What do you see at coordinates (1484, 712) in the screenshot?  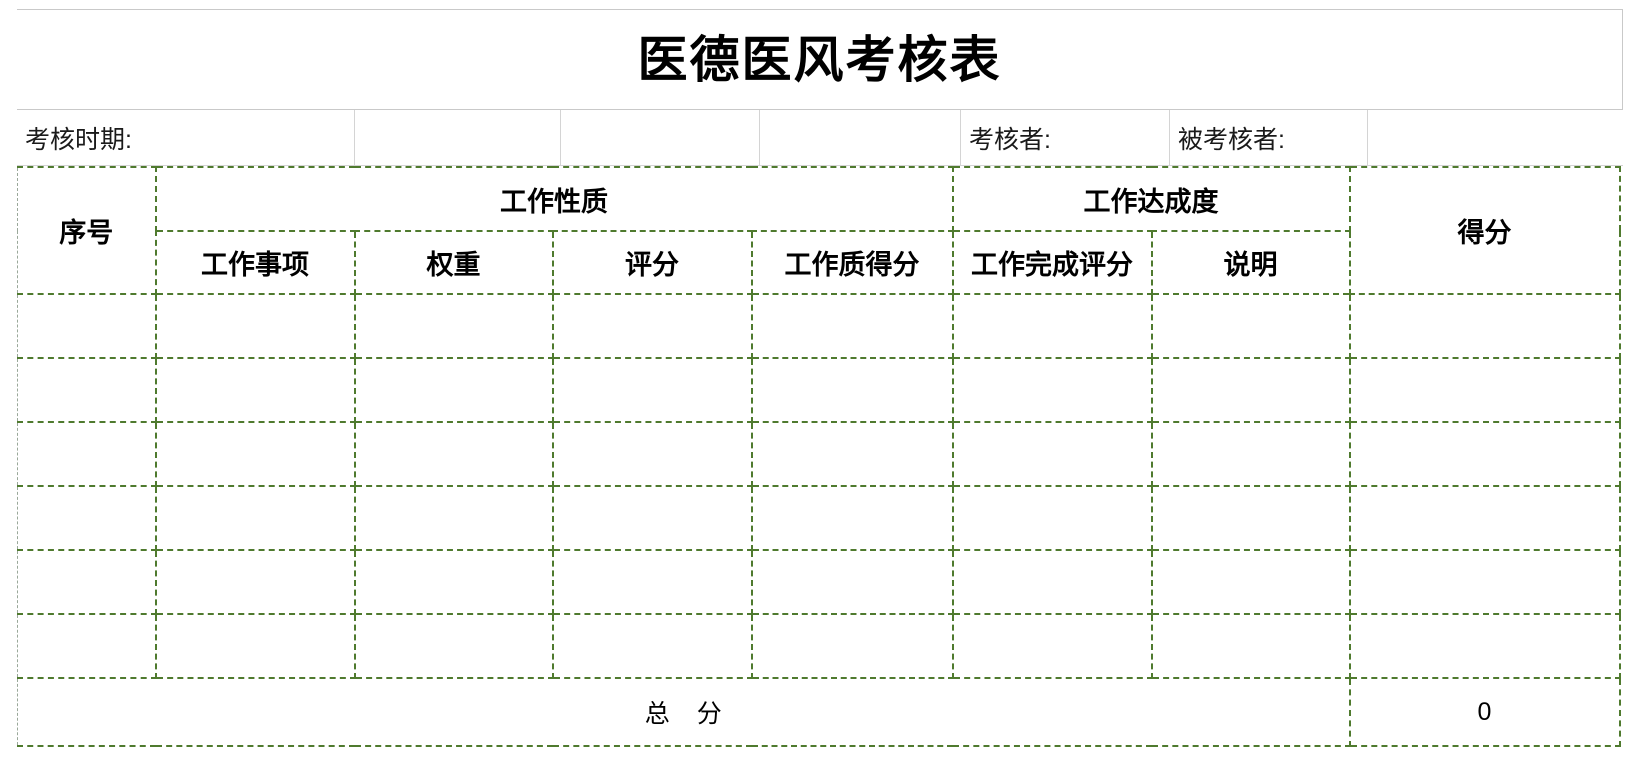 I see `total-value: 0` at bounding box center [1484, 712].